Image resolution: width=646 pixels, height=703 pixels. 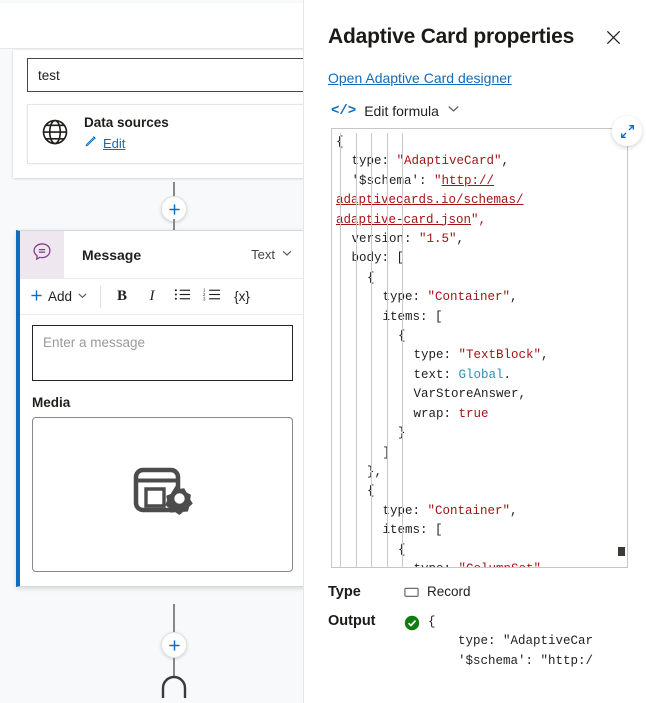 I want to click on message-node-title: Message, so click(x=112, y=254).